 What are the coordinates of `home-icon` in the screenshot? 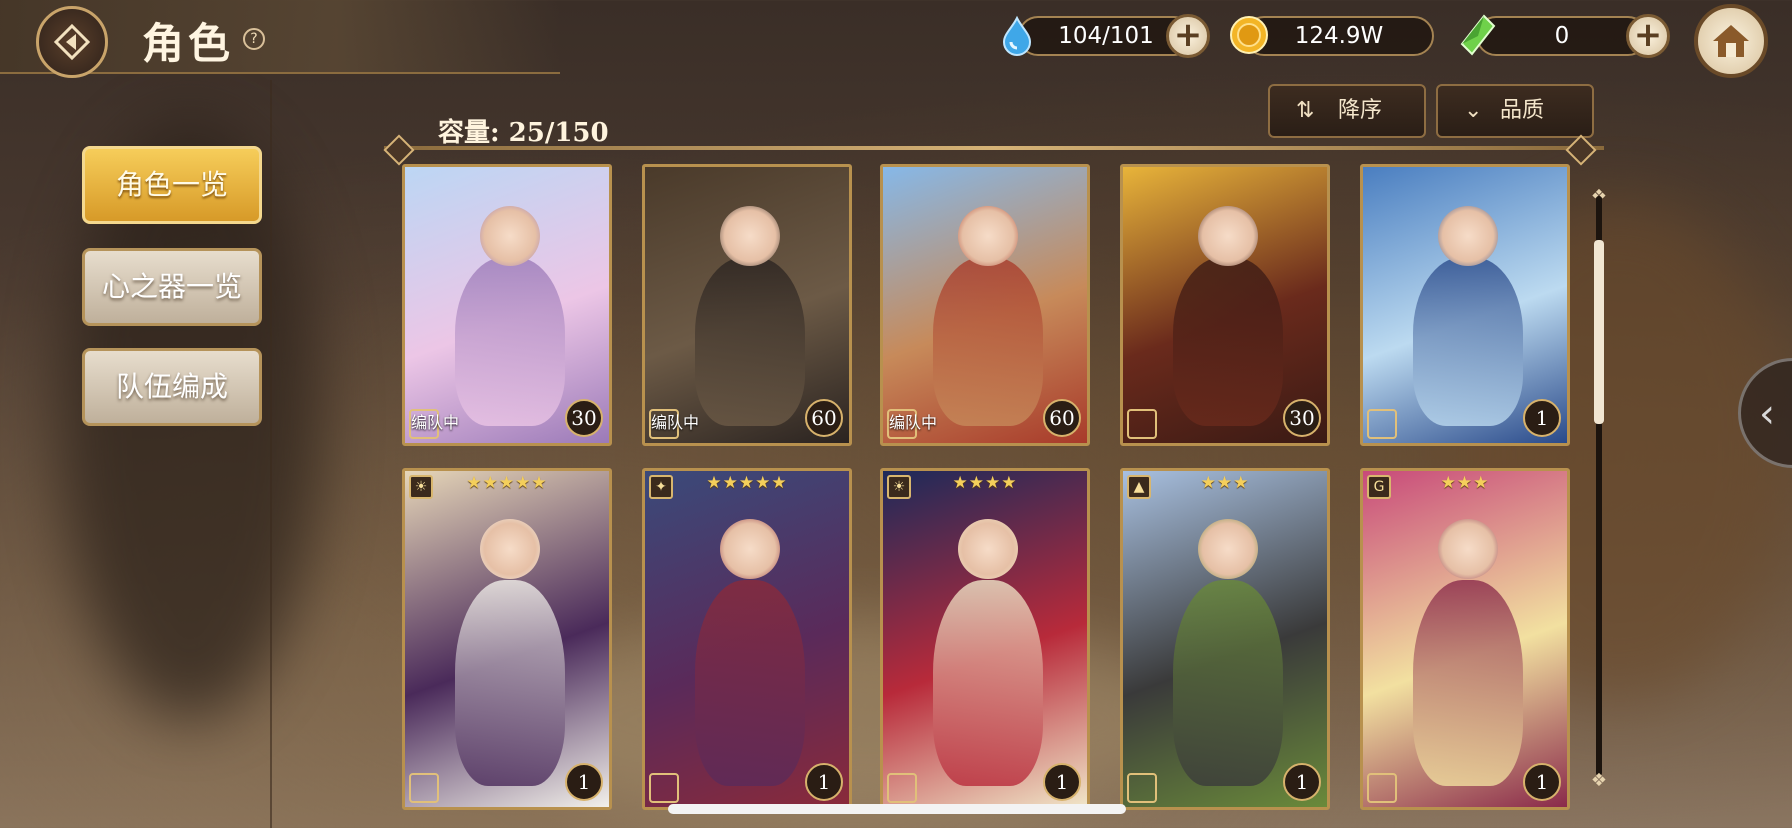 It's located at (1731, 41).